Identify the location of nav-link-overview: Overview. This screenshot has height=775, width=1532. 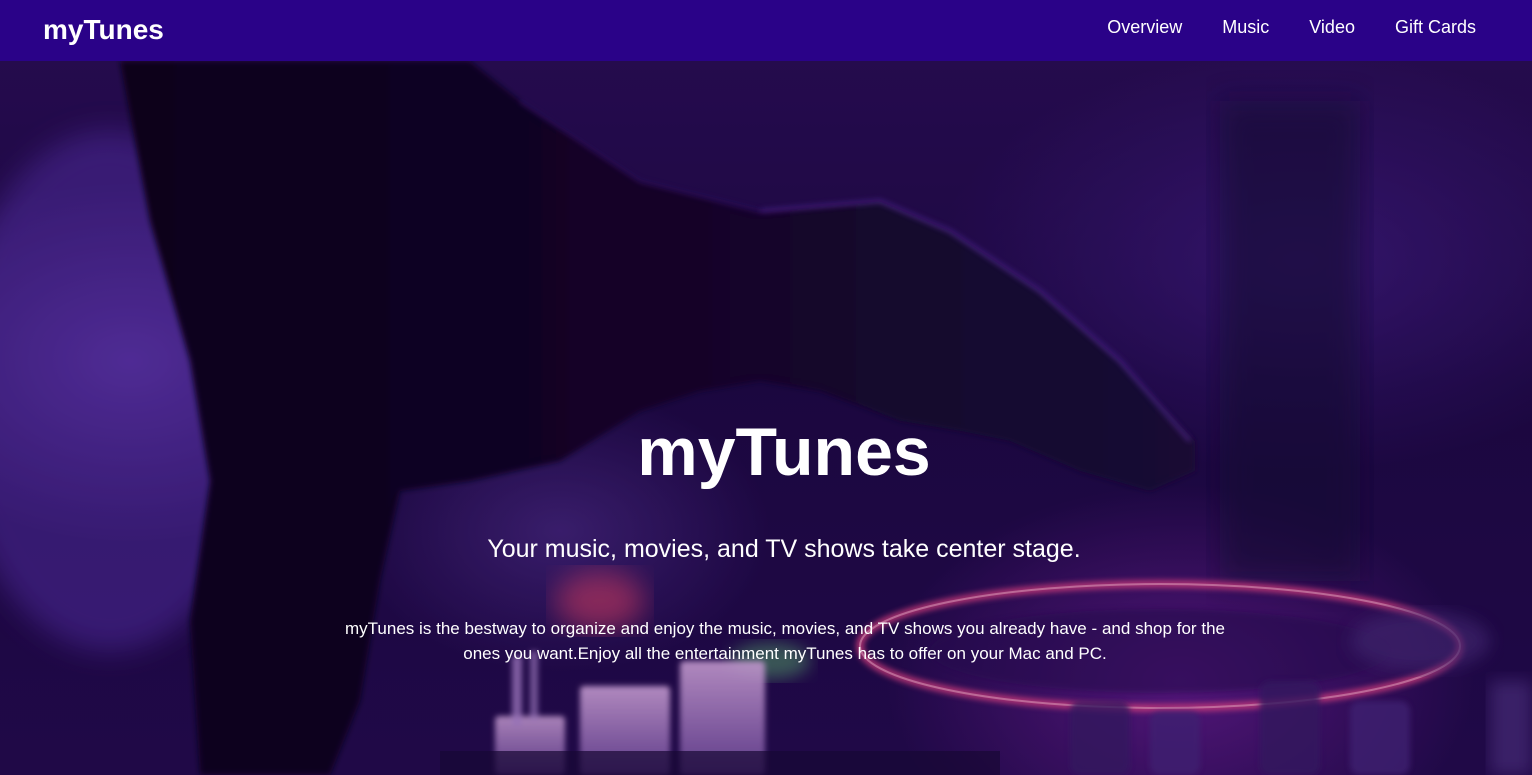
(1144, 27).